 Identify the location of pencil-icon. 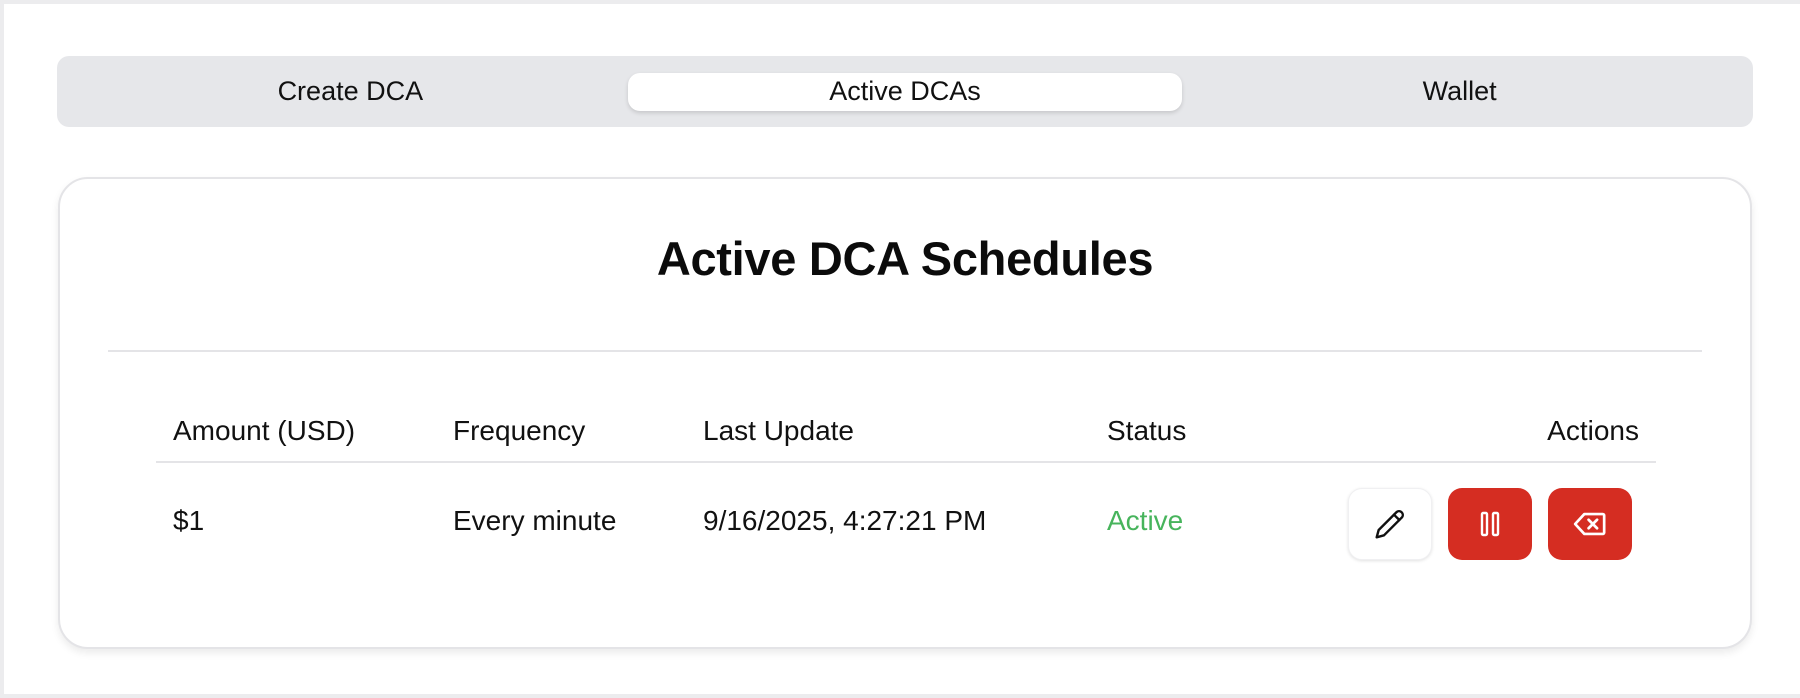
(1390, 524).